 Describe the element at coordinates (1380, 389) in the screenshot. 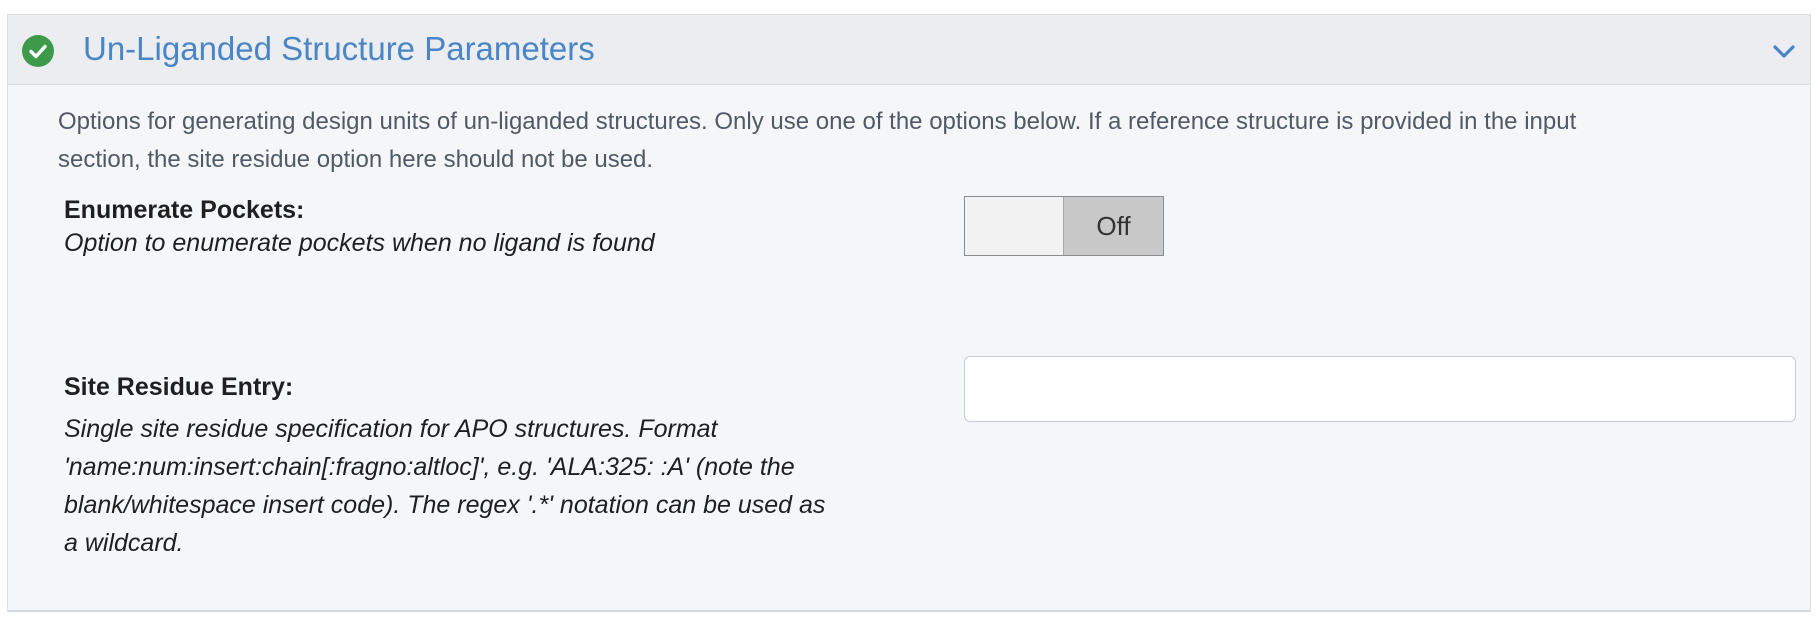

I see `site-residue-input` at that location.